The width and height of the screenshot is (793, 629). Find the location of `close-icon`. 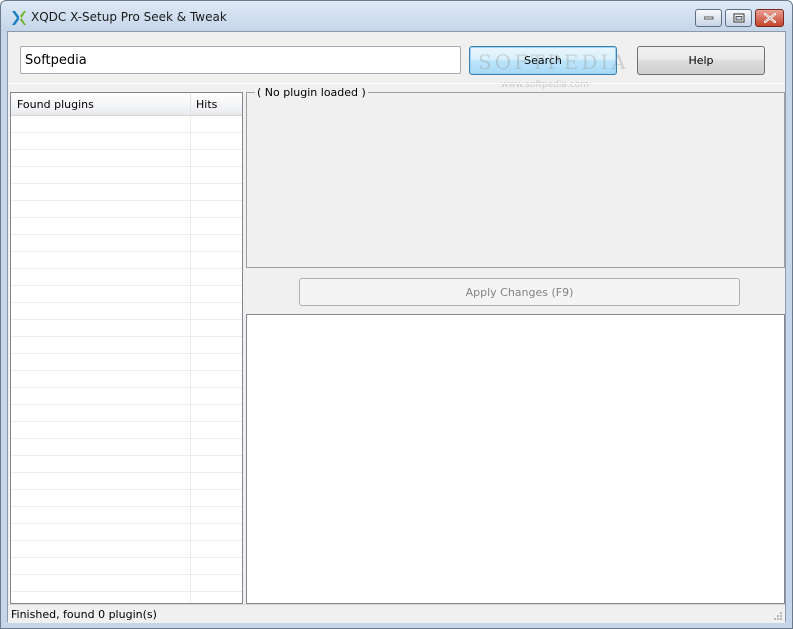

close-icon is located at coordinates (769, 18).